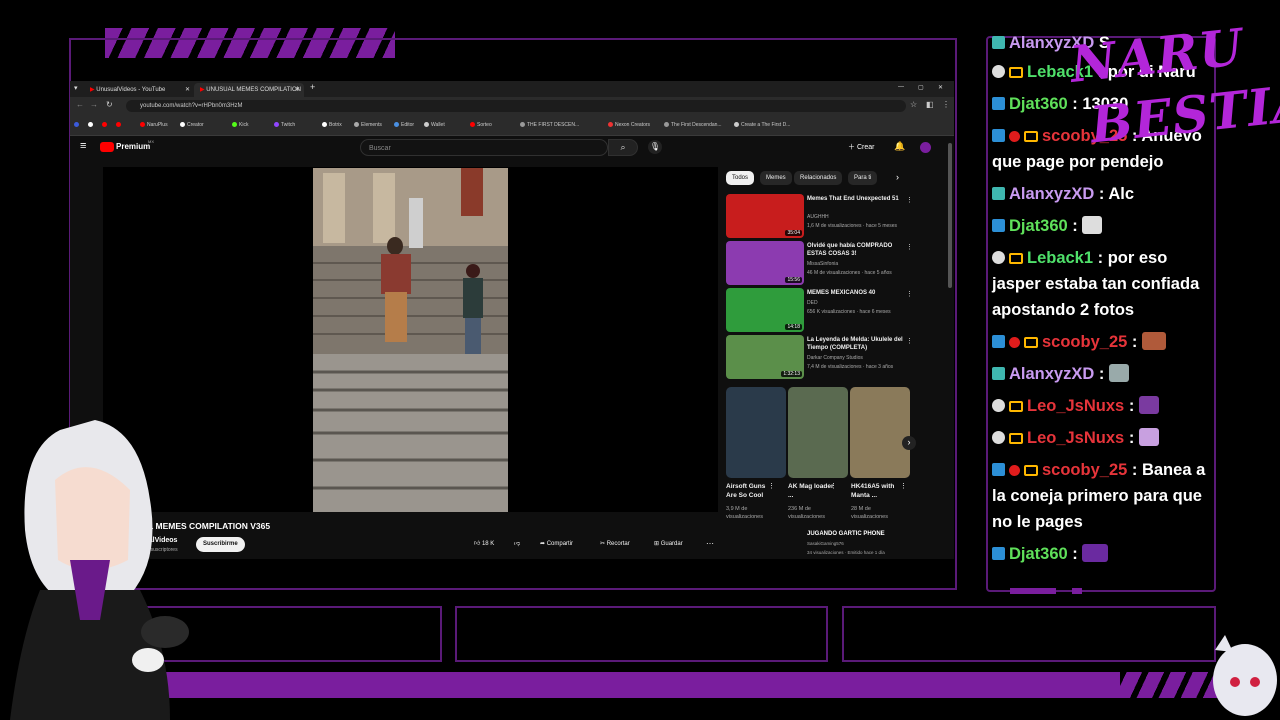  I want to click on chat-message: Djat360 :, so click(1105, 554).